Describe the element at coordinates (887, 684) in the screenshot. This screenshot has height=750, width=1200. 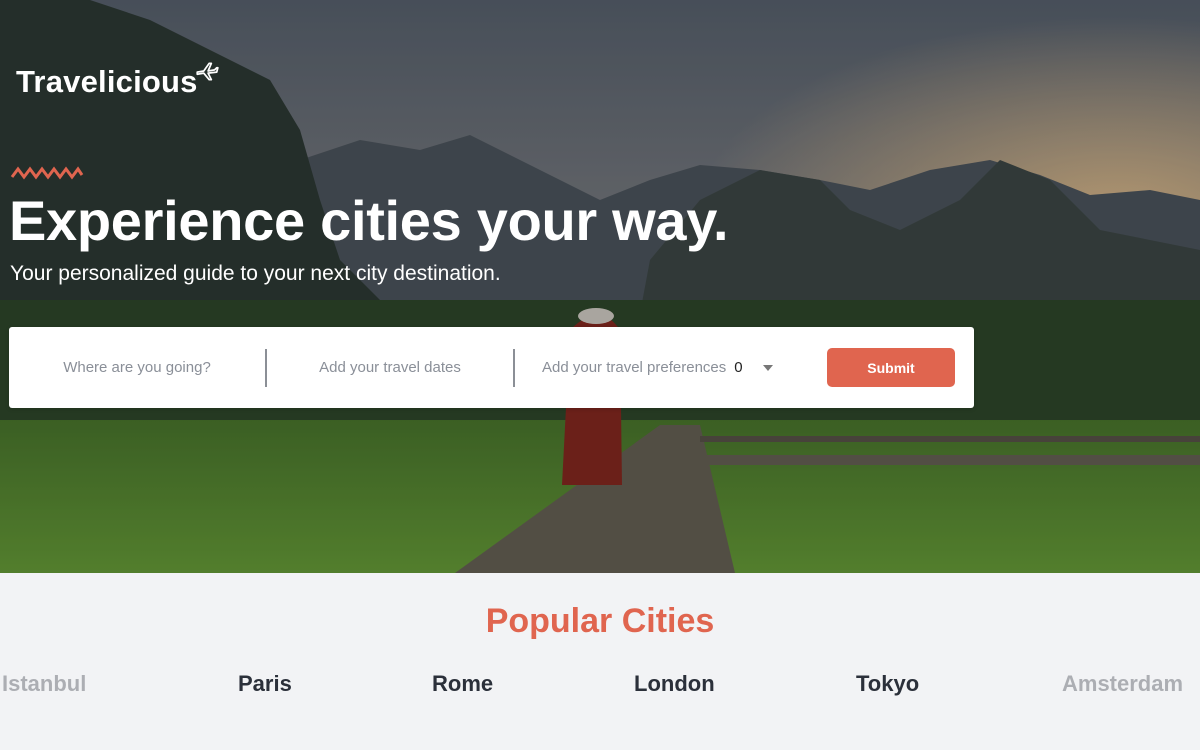
I see `city-item-tokyo: Tokyo` at that location.